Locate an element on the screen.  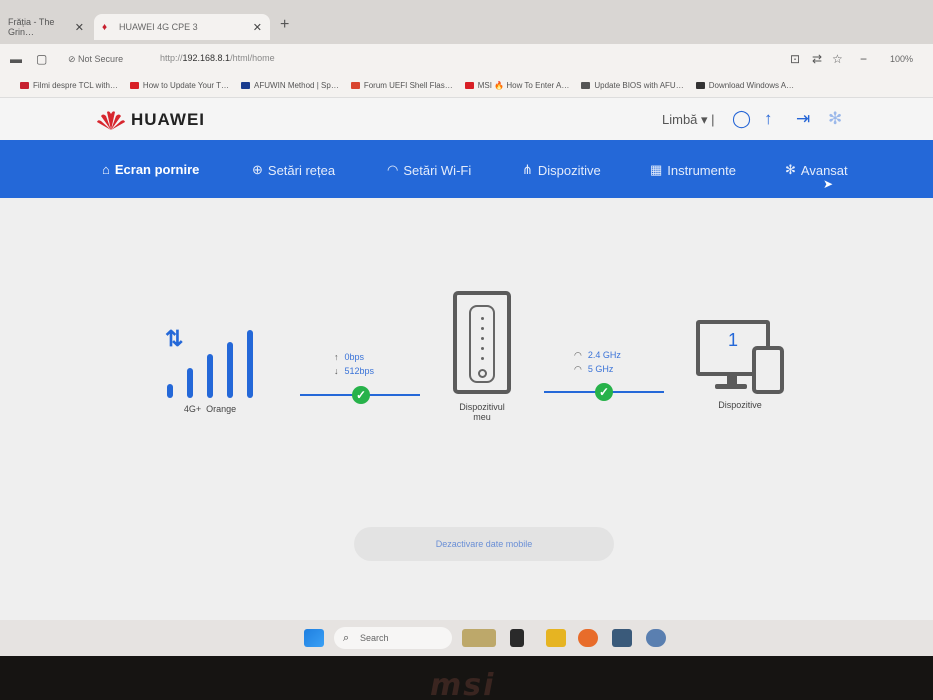
my-device-caption: Dispozitivul meu is located at coordinates (482, 412).